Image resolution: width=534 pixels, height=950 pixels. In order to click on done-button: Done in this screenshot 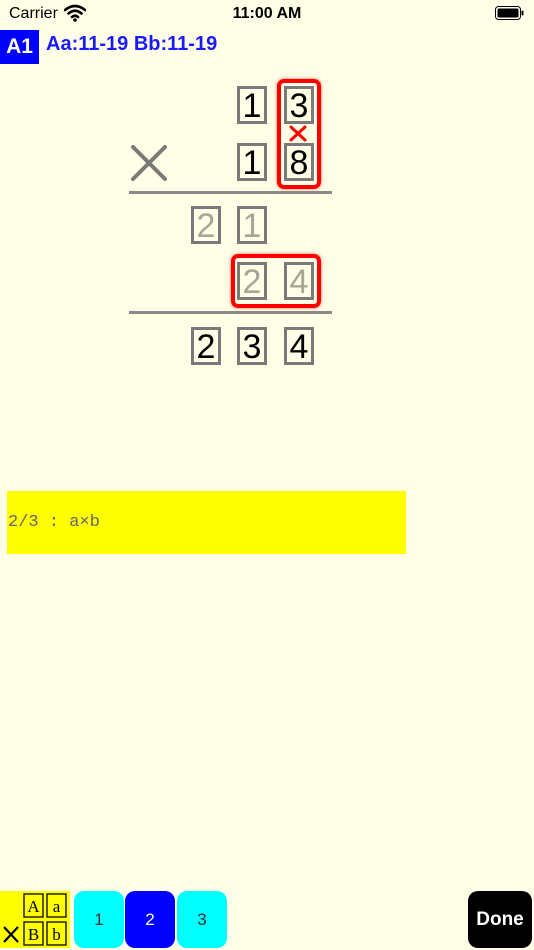, I will do `click(500, 919)`.